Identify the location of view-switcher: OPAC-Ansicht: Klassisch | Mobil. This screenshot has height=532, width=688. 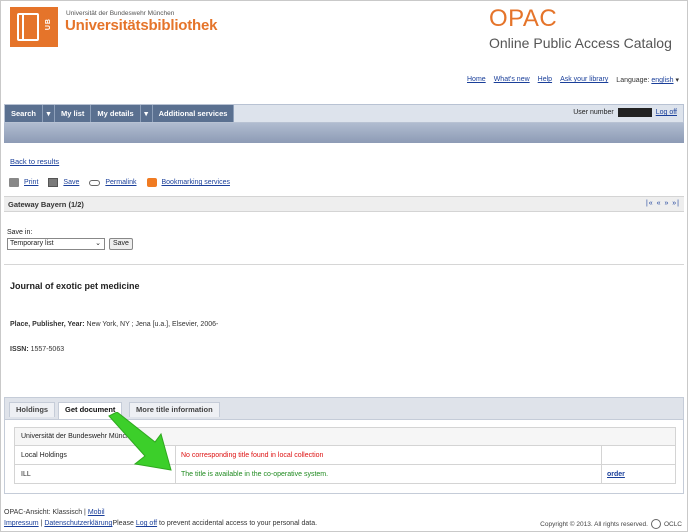
(54, 512).